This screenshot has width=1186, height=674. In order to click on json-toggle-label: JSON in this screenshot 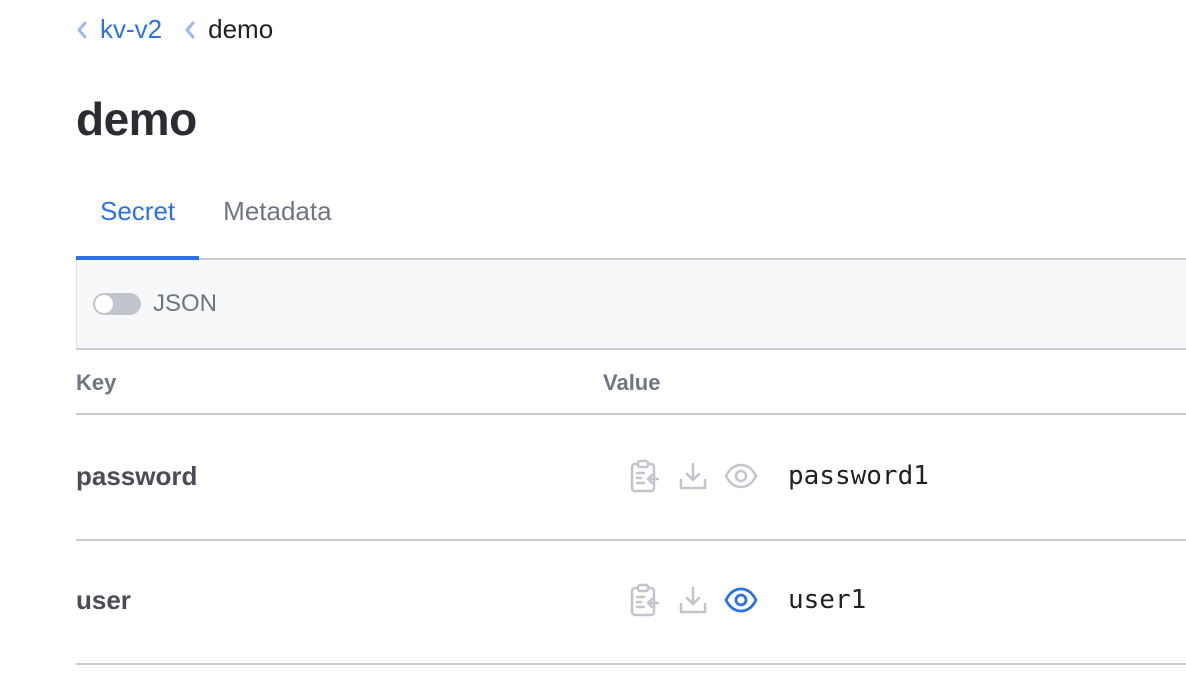, I will do `click(185, 303)`.